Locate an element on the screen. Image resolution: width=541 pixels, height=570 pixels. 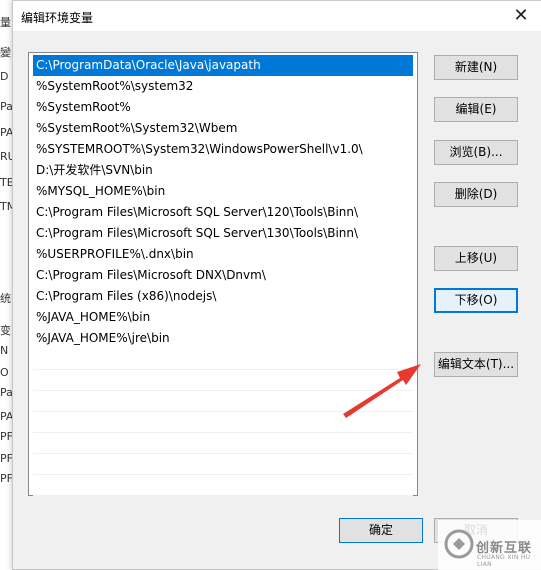
path-list-item: %SystemRoot%\system32 is located at coordinates (223, 86).